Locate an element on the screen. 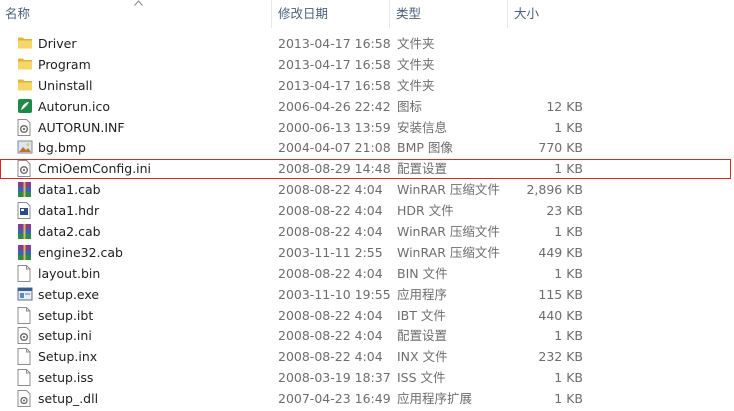  file-row: data2.cab 2008-08-22 4:04 WinRAR 压缩文件 1 KB is located at coordinates (367, 231).